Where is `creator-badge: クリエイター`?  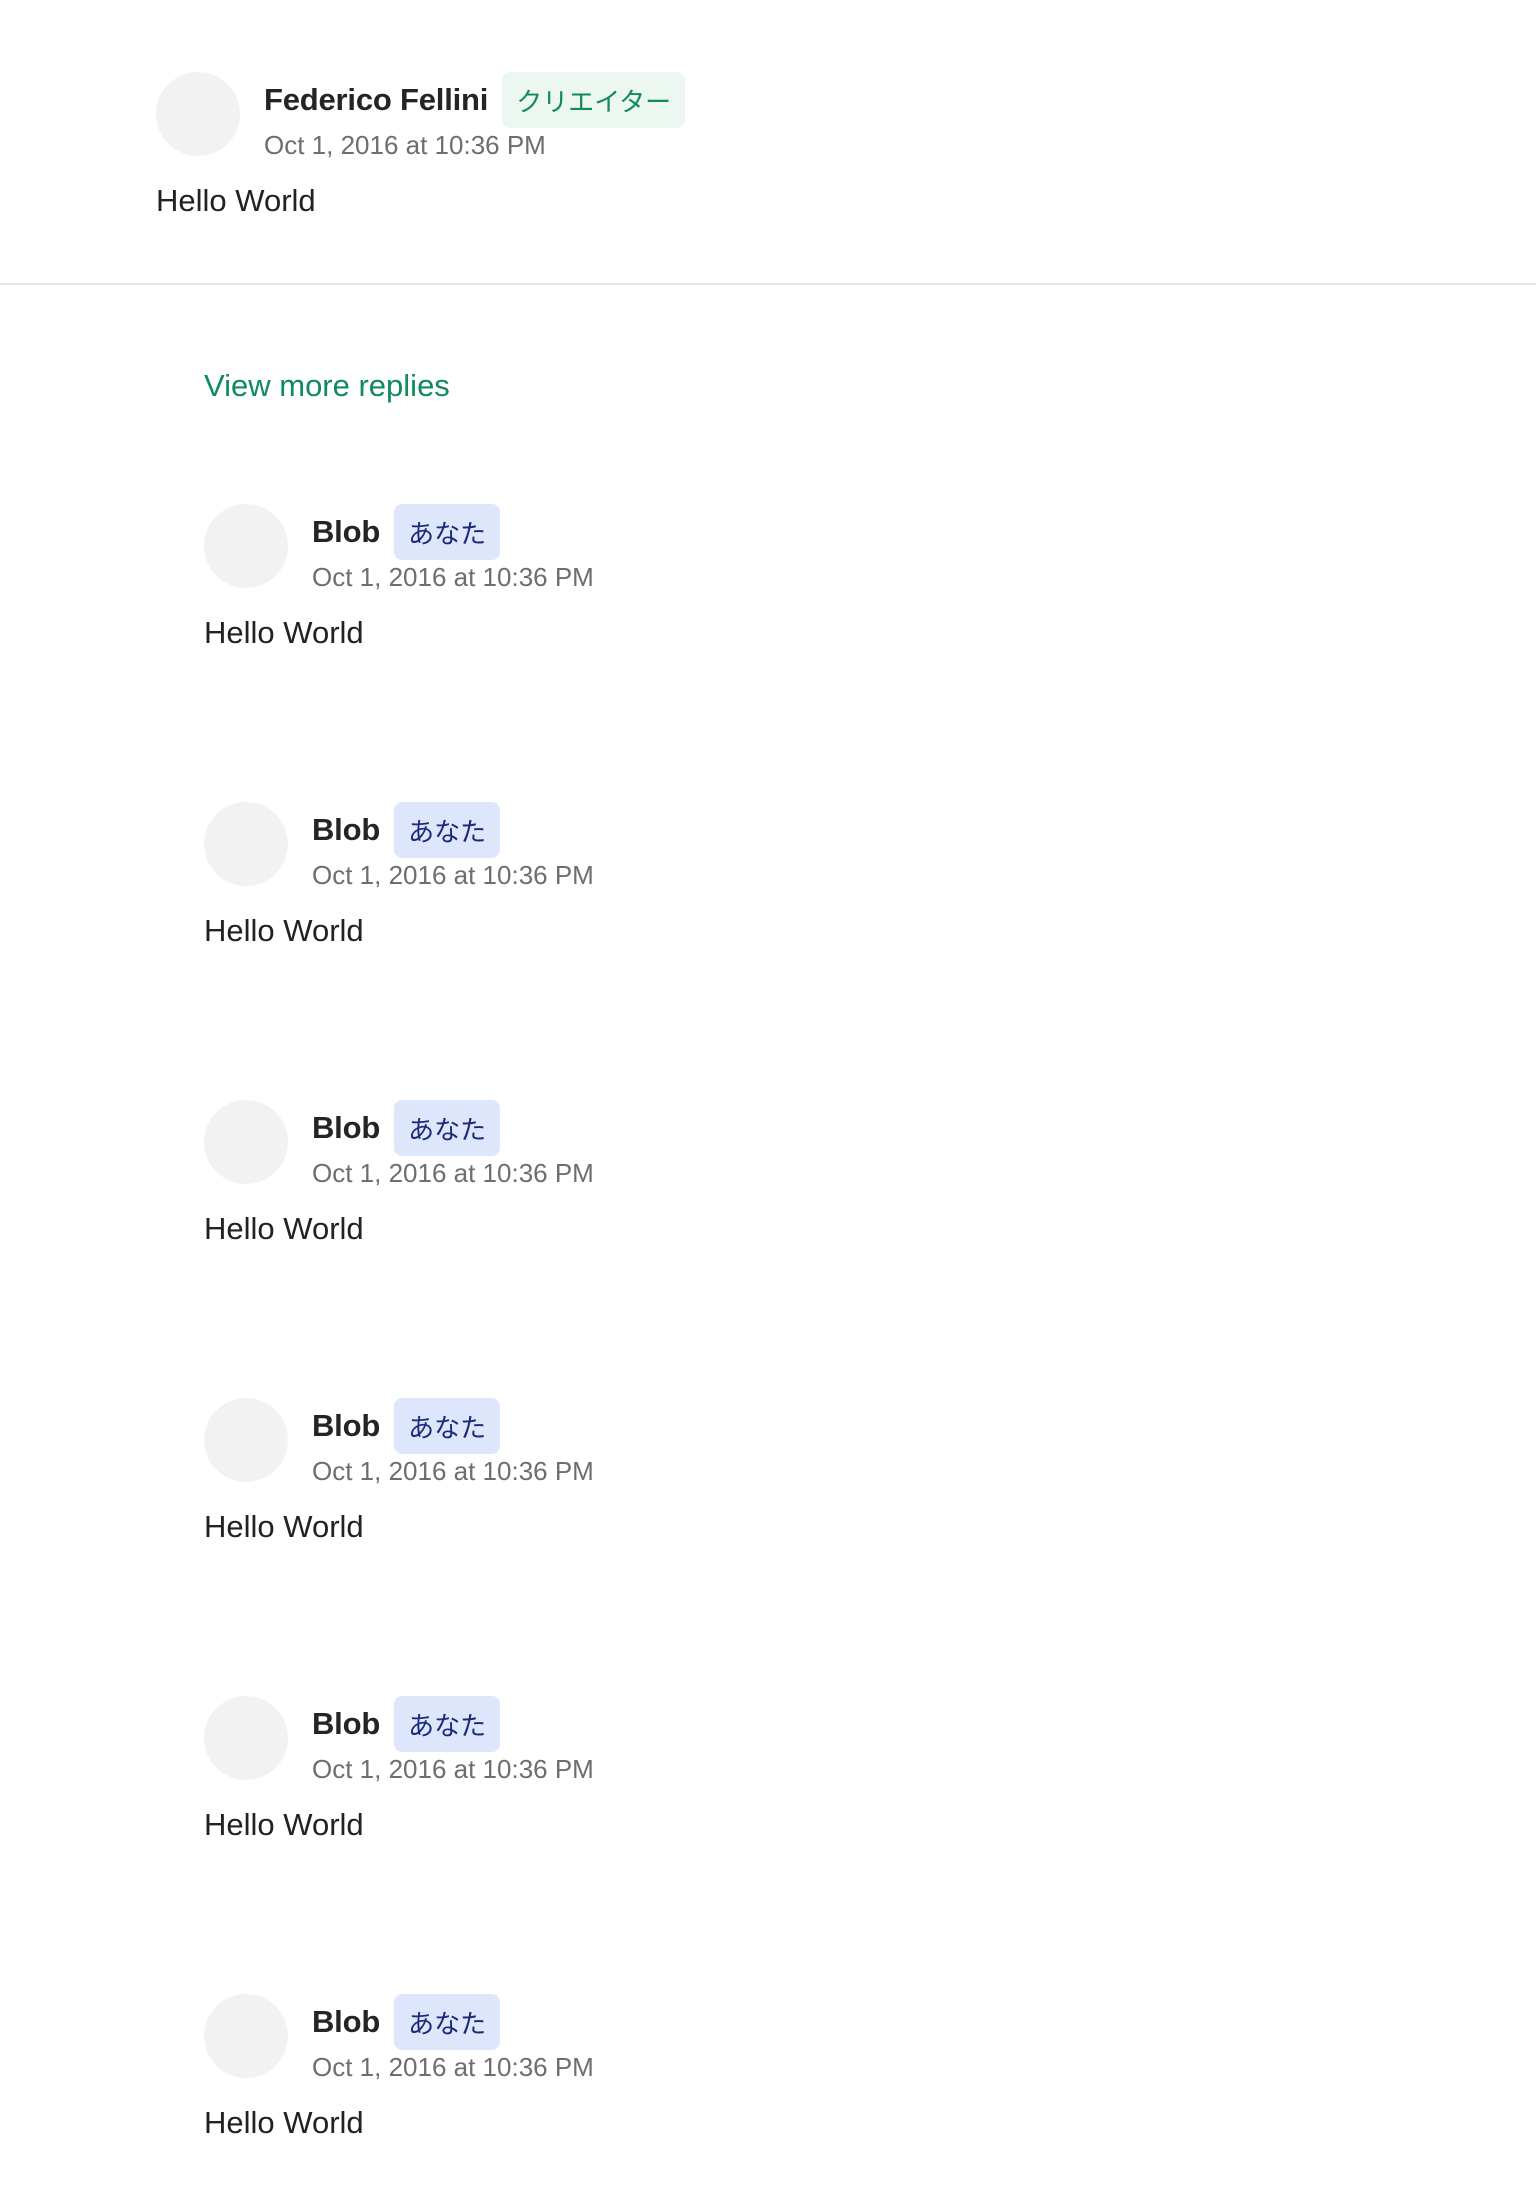 creator-badge: クリエイター is located at coordinates (594, 100).